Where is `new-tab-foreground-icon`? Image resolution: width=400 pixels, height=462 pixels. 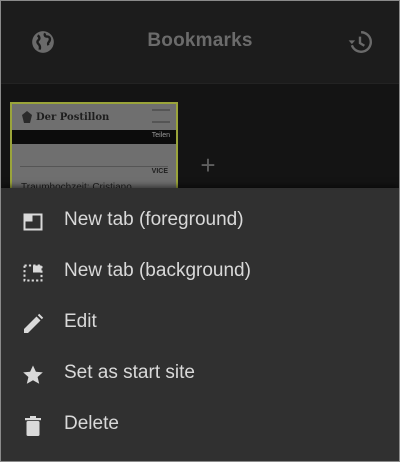
new-tab-foreground-icon is located at coordinates (33, 222).